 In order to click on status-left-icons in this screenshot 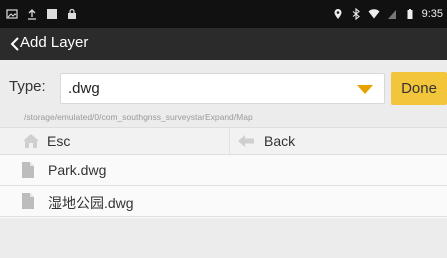, I will do `click(42, 14)`.